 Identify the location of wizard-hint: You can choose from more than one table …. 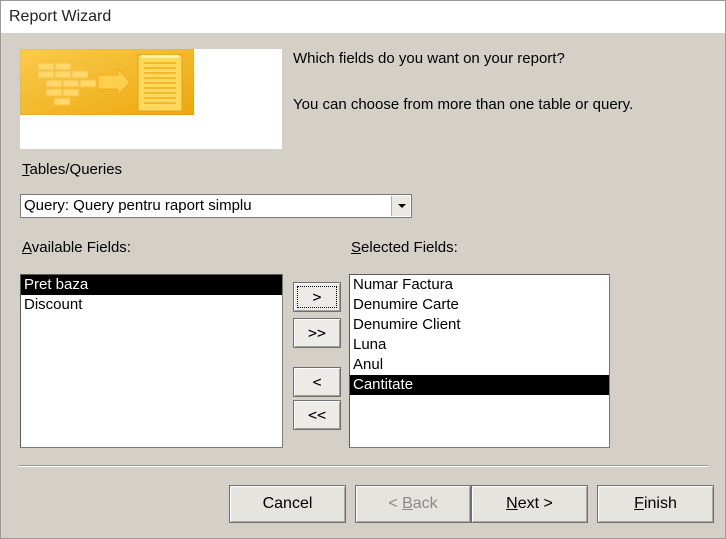
(463, 104).